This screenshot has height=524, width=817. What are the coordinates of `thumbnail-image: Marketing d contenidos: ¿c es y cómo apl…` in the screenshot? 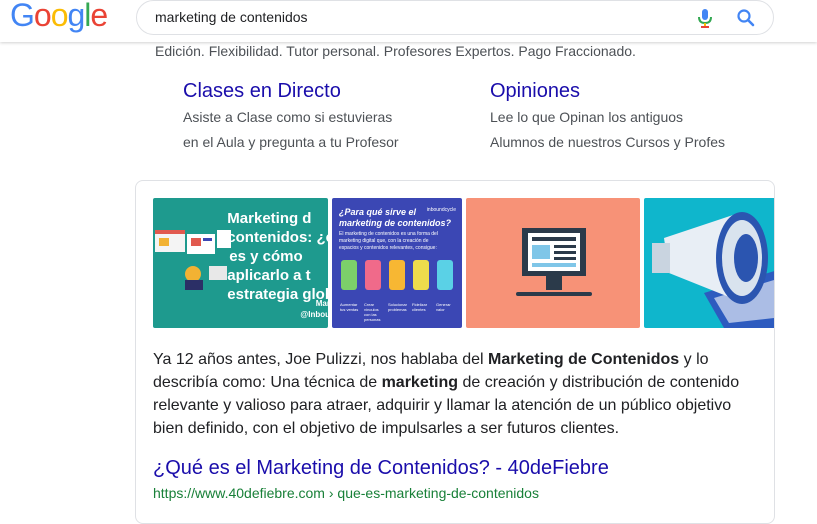 It's located at (240, 263).